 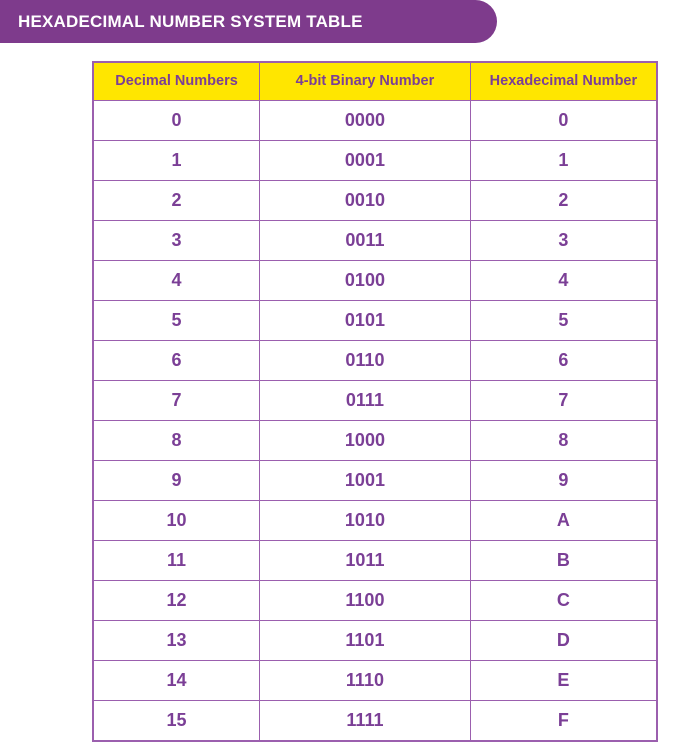 I want to click on cell-decimal: 2, so click(x=176, y=200).